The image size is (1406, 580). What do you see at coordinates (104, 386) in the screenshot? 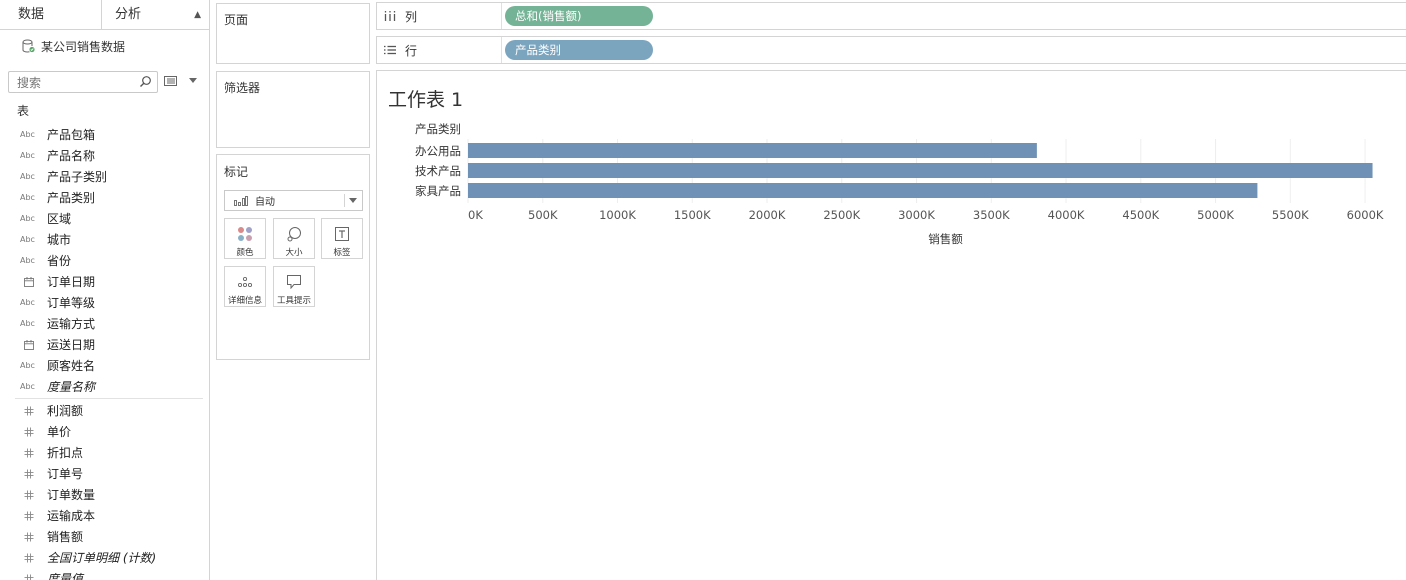
I see `field-item: Abc 度量名称` at bounding box center [104, 386].